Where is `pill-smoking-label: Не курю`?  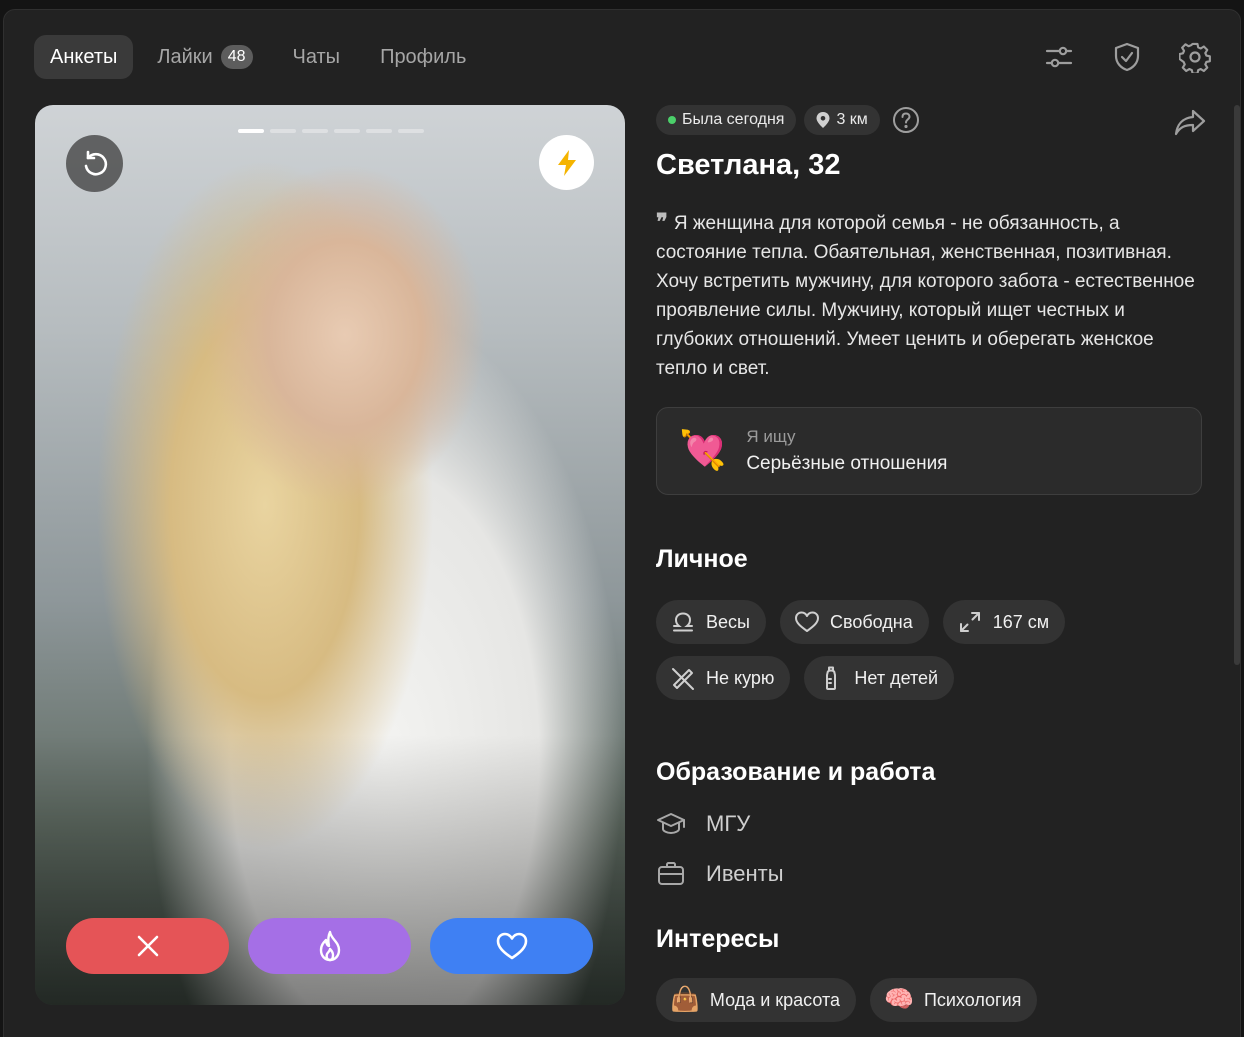 pill-smoking-label: Не курю is located at coordinates (740, 677).